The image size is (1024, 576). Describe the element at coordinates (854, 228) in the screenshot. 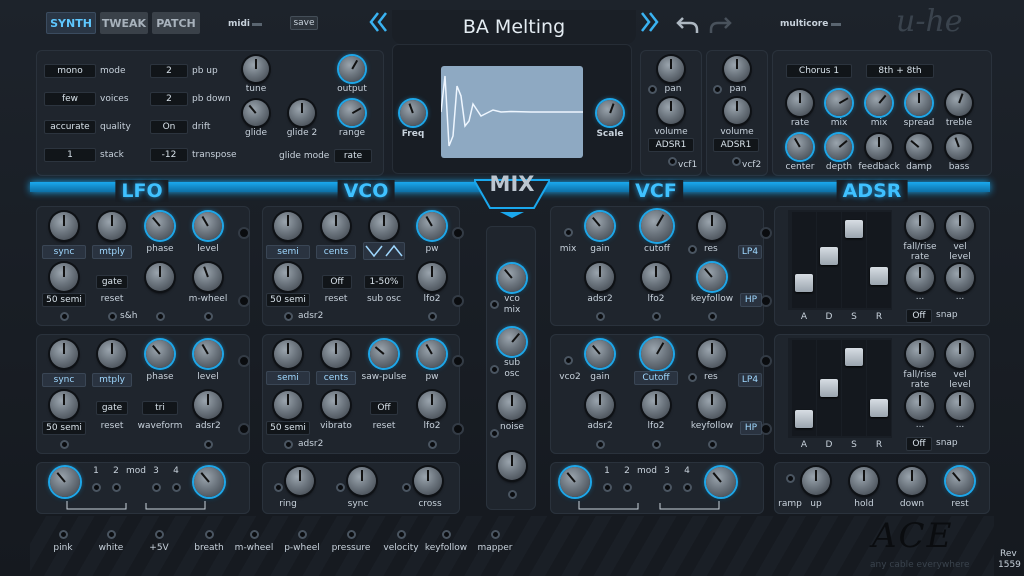

I see `env1-sustain-slider` at that location.